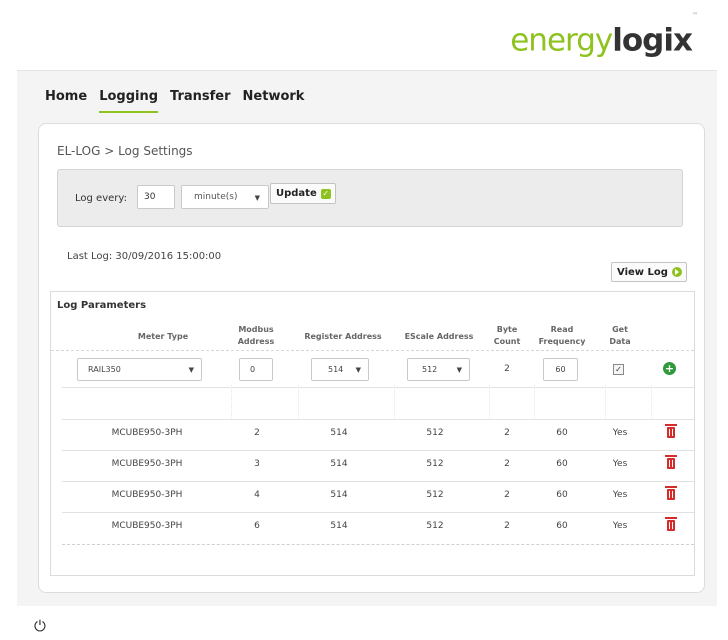  Describe the element at coordinates (430, 369) in the screenshot. I see `escale-address-value: 512` at that location.